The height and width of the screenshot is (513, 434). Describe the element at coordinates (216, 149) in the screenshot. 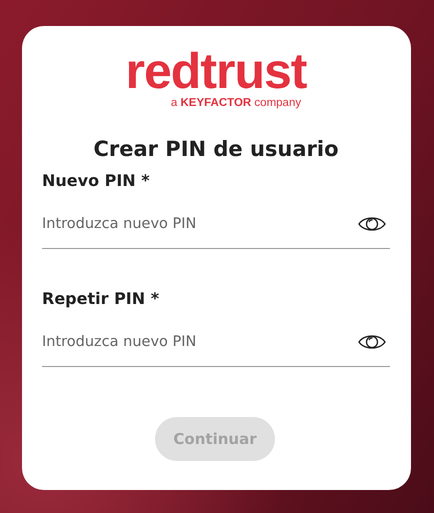

I see `form-title: Crear PIN de usuario` at that location.